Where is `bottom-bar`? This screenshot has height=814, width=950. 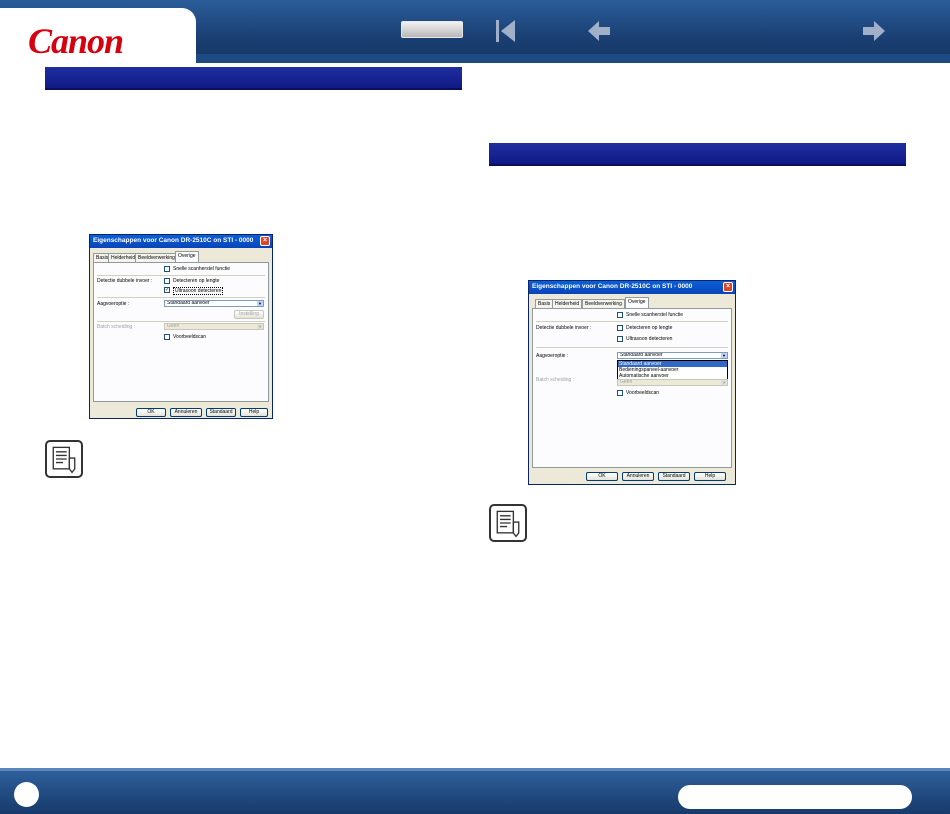 bottom-bar is located at coordinates (475, 791).